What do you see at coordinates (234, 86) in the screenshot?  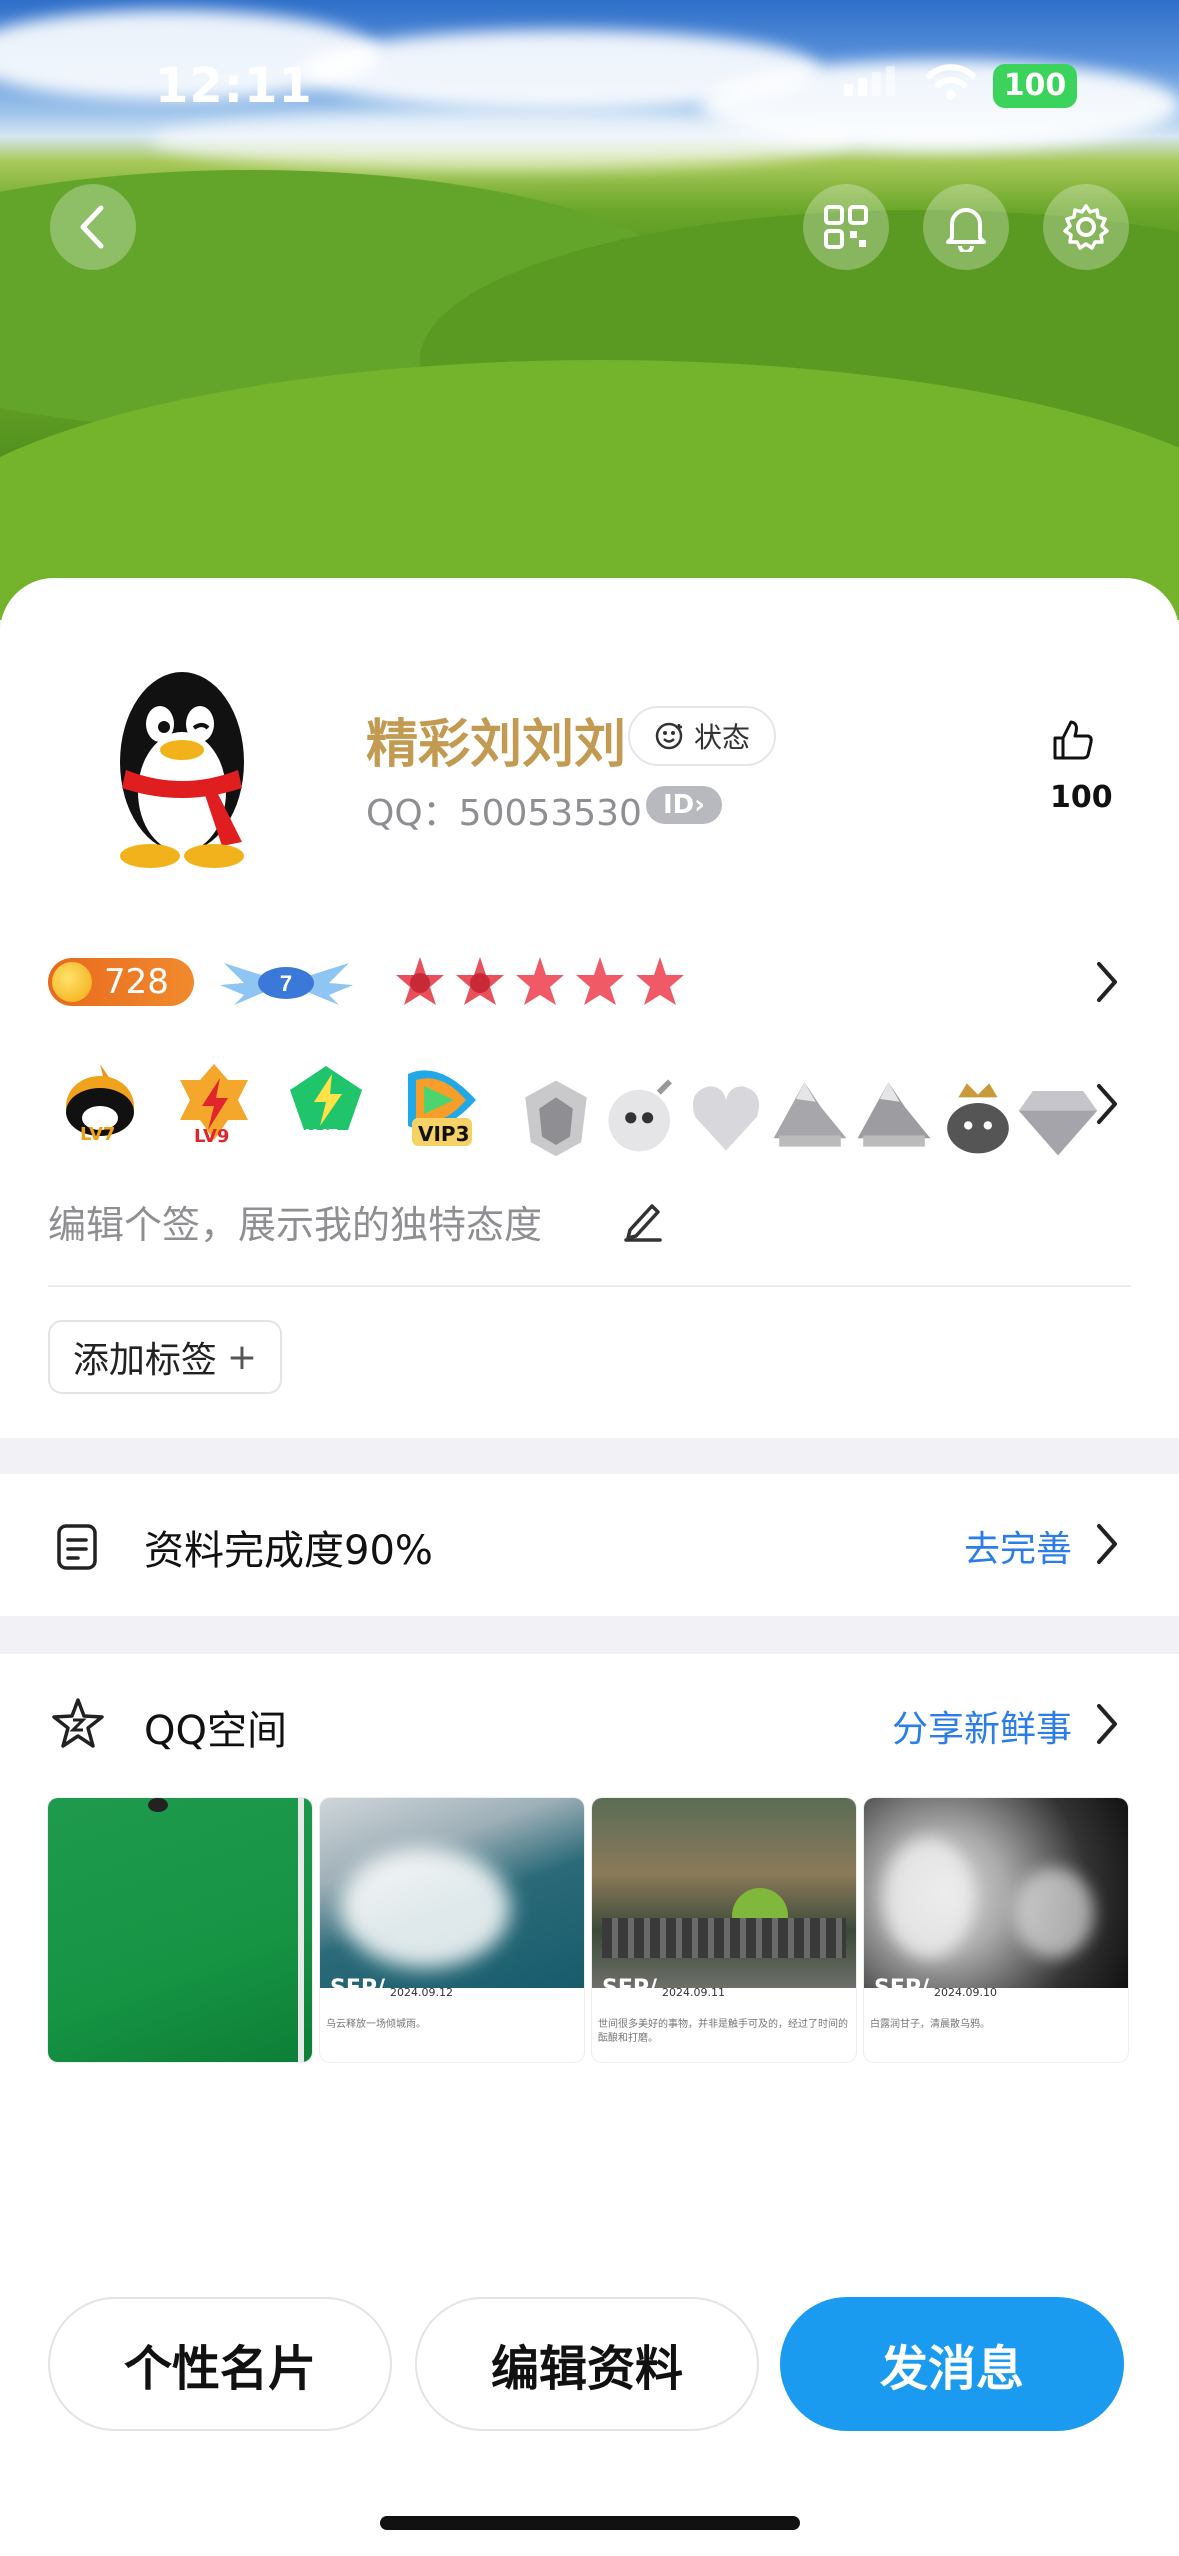 I see `status-time: 12:11` at bounding box center [234, 86].